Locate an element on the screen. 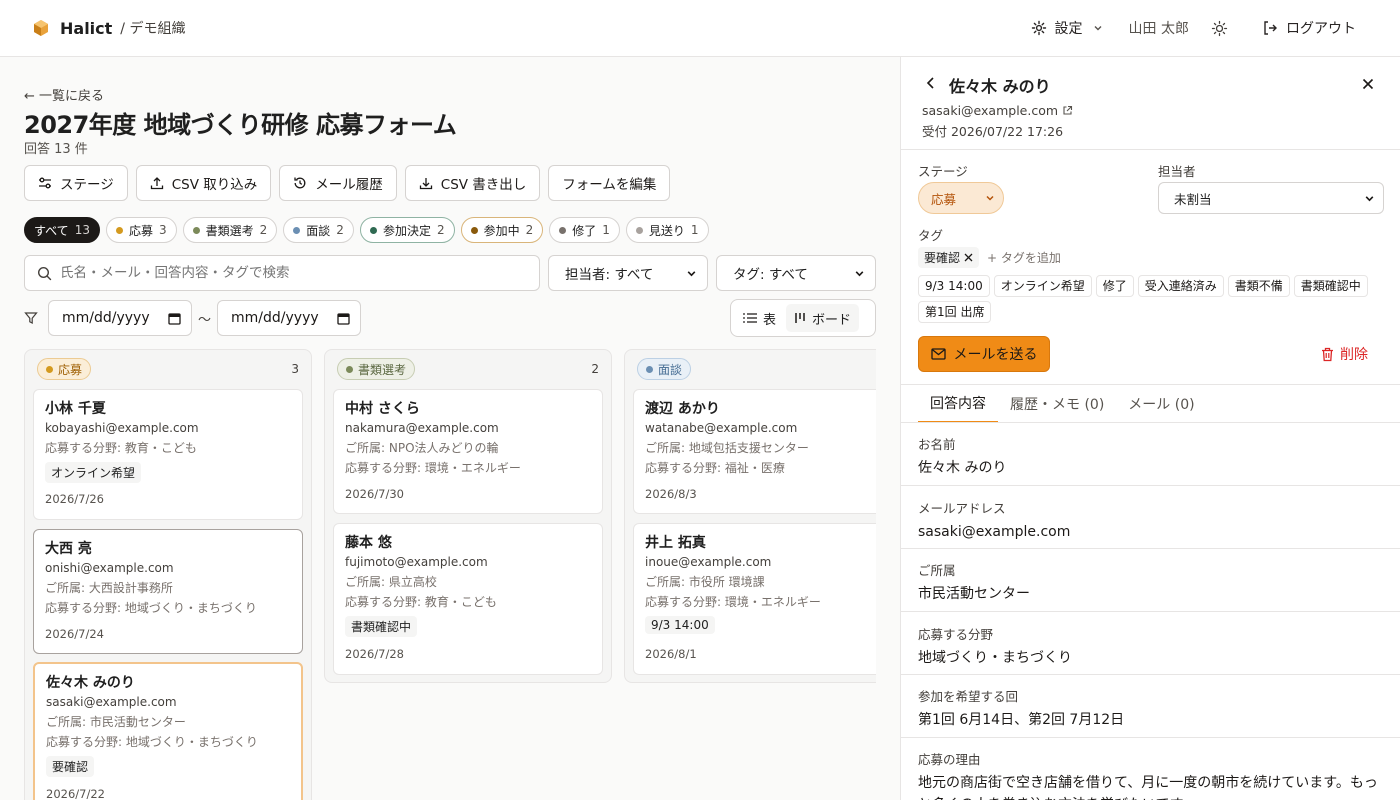 The width and height of the screenshot is (1400, 800). csv-import-button: CSV 取り込み is located at coordinates (203, 183).